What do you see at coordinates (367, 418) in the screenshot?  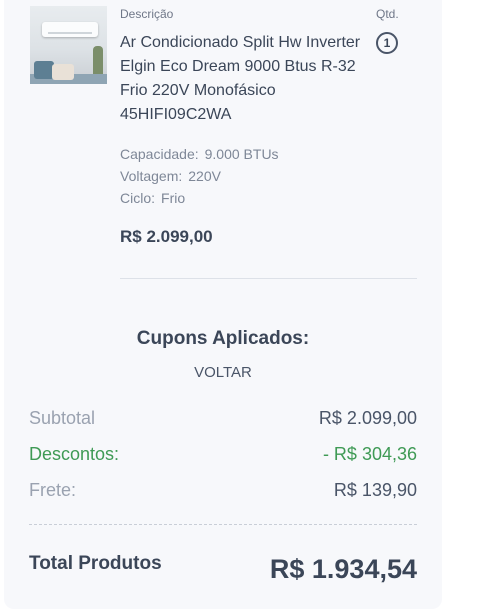 I see `subtotal-value: R$ 2.099,00` at bounding box center [367, 418].